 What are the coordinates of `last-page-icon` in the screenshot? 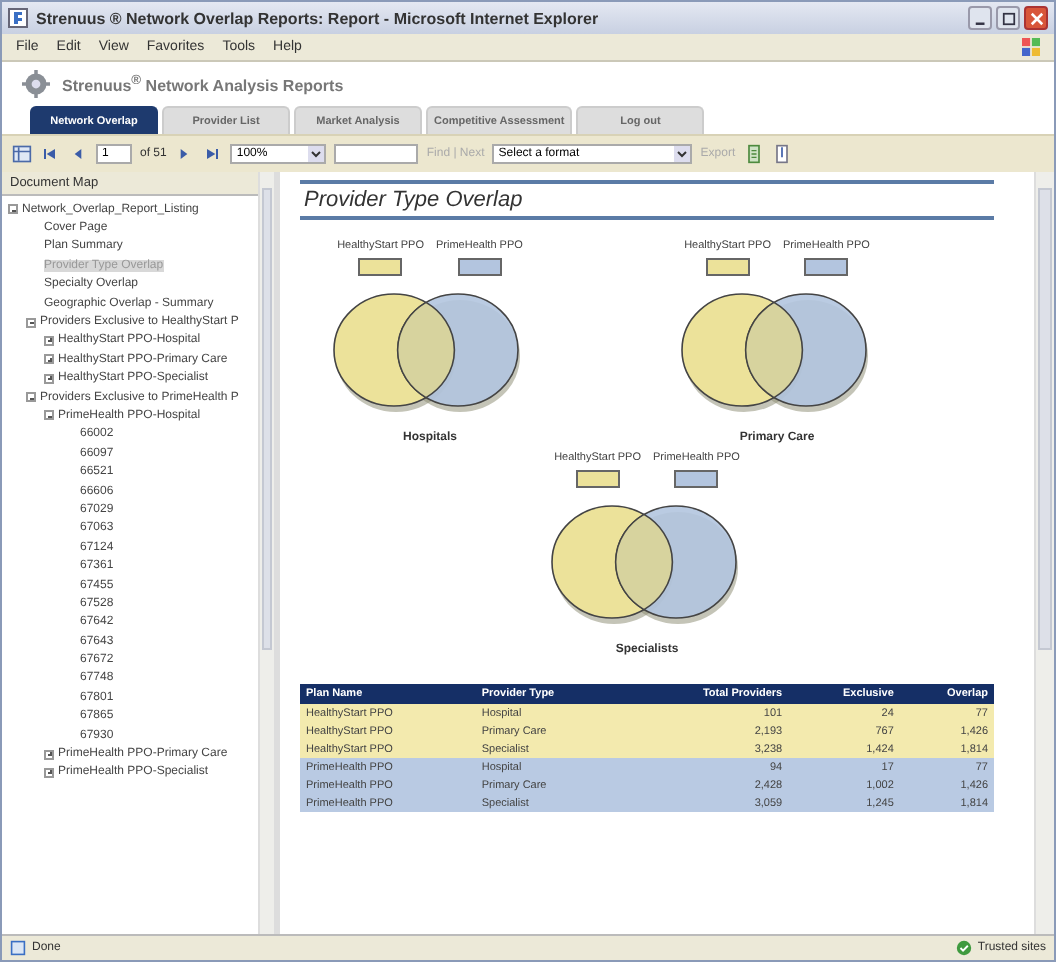 It's located at (212, 154).